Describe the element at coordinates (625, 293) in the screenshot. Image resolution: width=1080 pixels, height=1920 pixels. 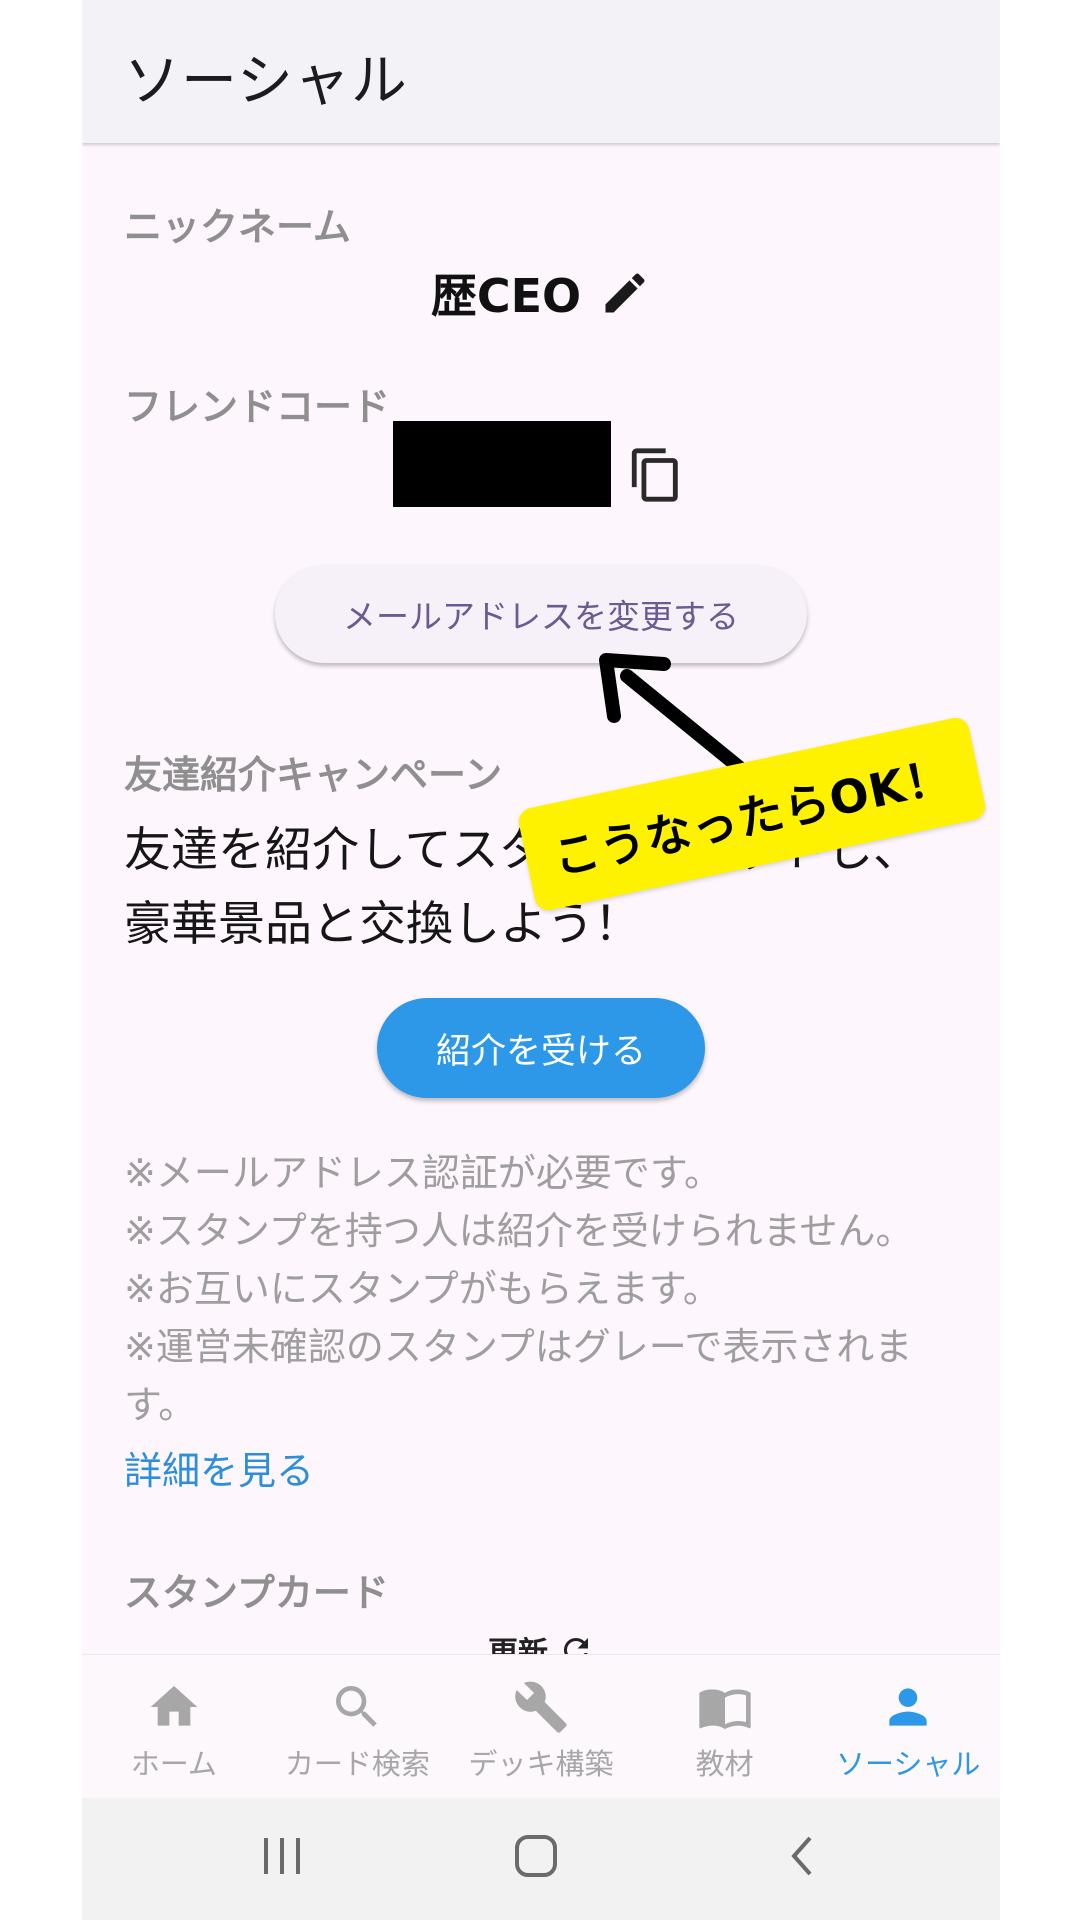
I see `pencil-icon` at that location.